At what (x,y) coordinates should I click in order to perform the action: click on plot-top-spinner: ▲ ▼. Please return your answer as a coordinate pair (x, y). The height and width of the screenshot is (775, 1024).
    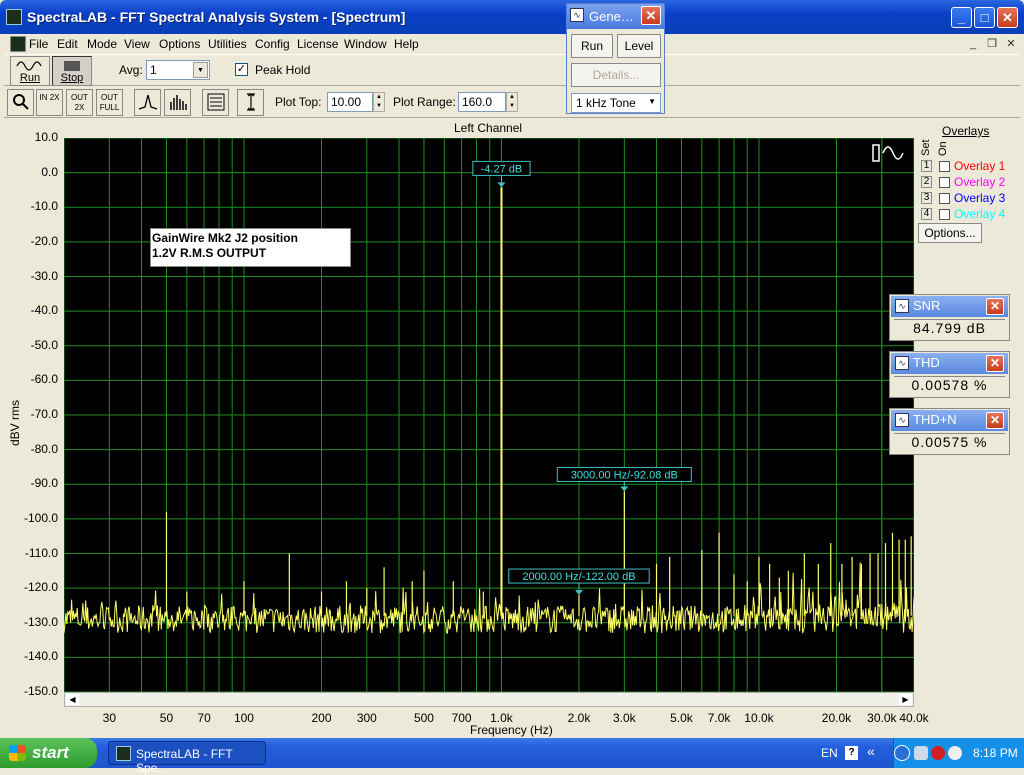
    Looking at the image, I should click on (379, 102).